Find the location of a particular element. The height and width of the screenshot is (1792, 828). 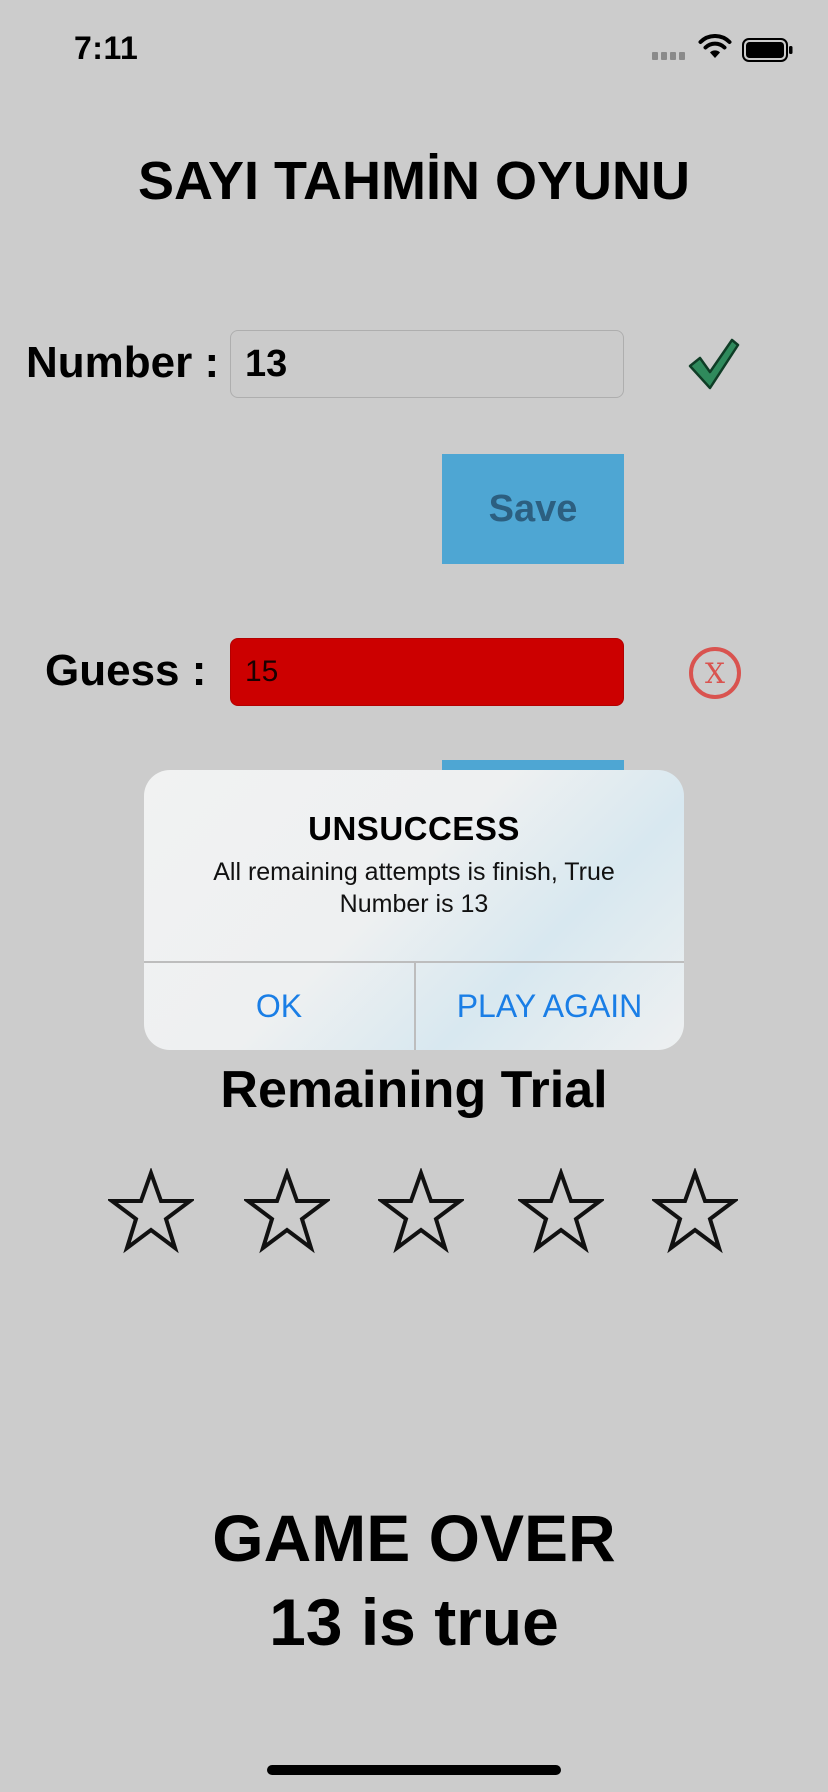

page-title: SAYI TAHMİN OYUNU is located at coordinates (414, 181).